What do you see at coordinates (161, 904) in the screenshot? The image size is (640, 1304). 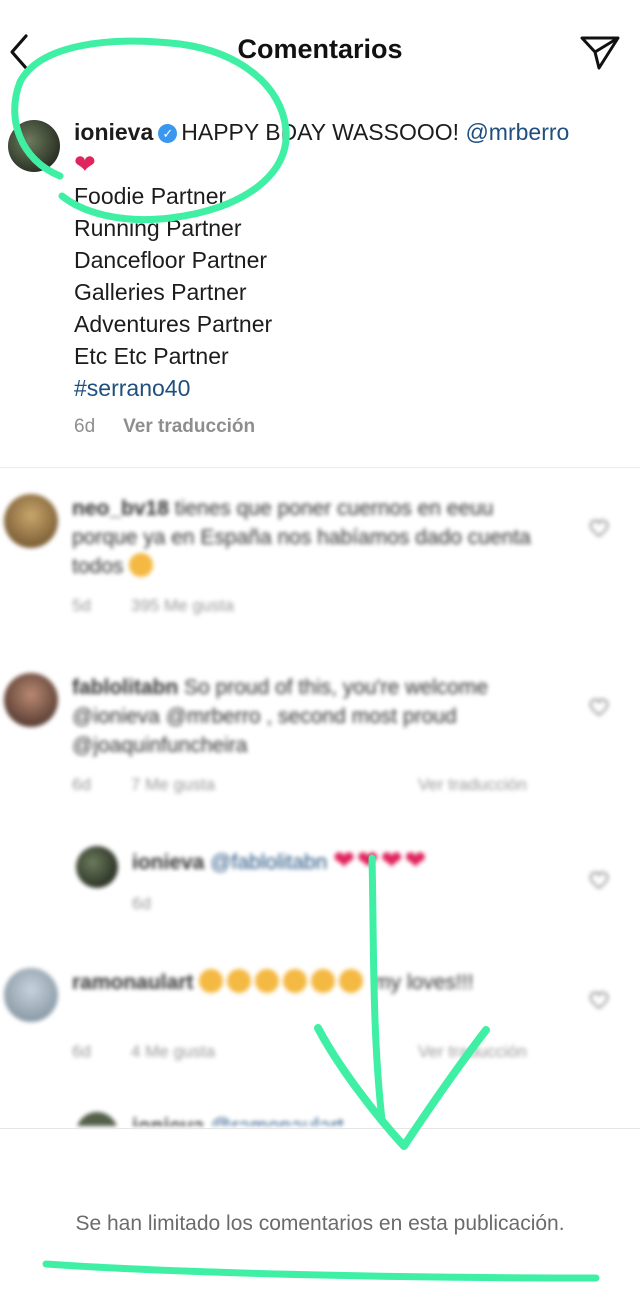 I see `comment-meta: 6d` at bounding box center [161, 904].